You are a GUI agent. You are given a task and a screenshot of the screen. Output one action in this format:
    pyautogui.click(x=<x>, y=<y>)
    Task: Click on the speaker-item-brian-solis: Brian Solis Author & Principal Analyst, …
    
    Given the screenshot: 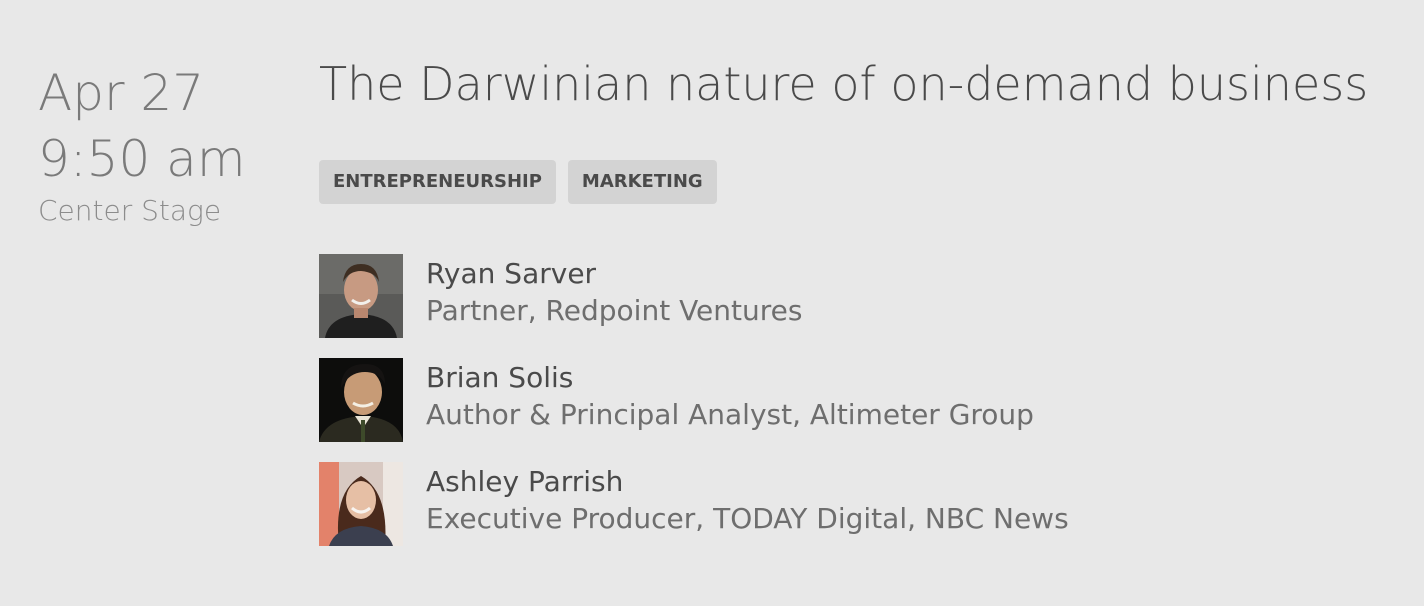 What is the action you would take?
    pyautogui.click(x=864, y=400)
    